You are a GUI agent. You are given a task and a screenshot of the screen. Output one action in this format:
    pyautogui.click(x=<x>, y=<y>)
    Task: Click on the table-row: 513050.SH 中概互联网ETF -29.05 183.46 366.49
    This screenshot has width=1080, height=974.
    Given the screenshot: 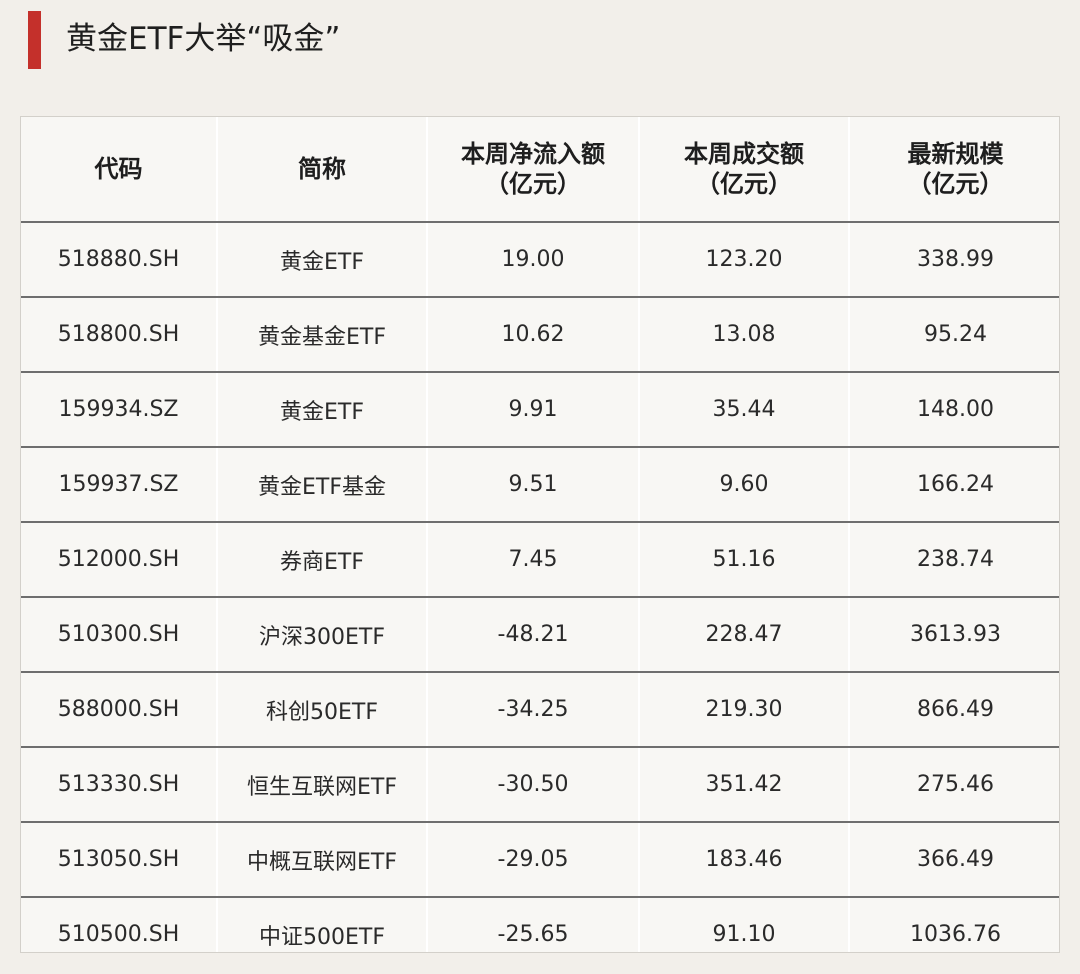 What is the action you would take?
    pyautogui.click(x=540, y=860)
    